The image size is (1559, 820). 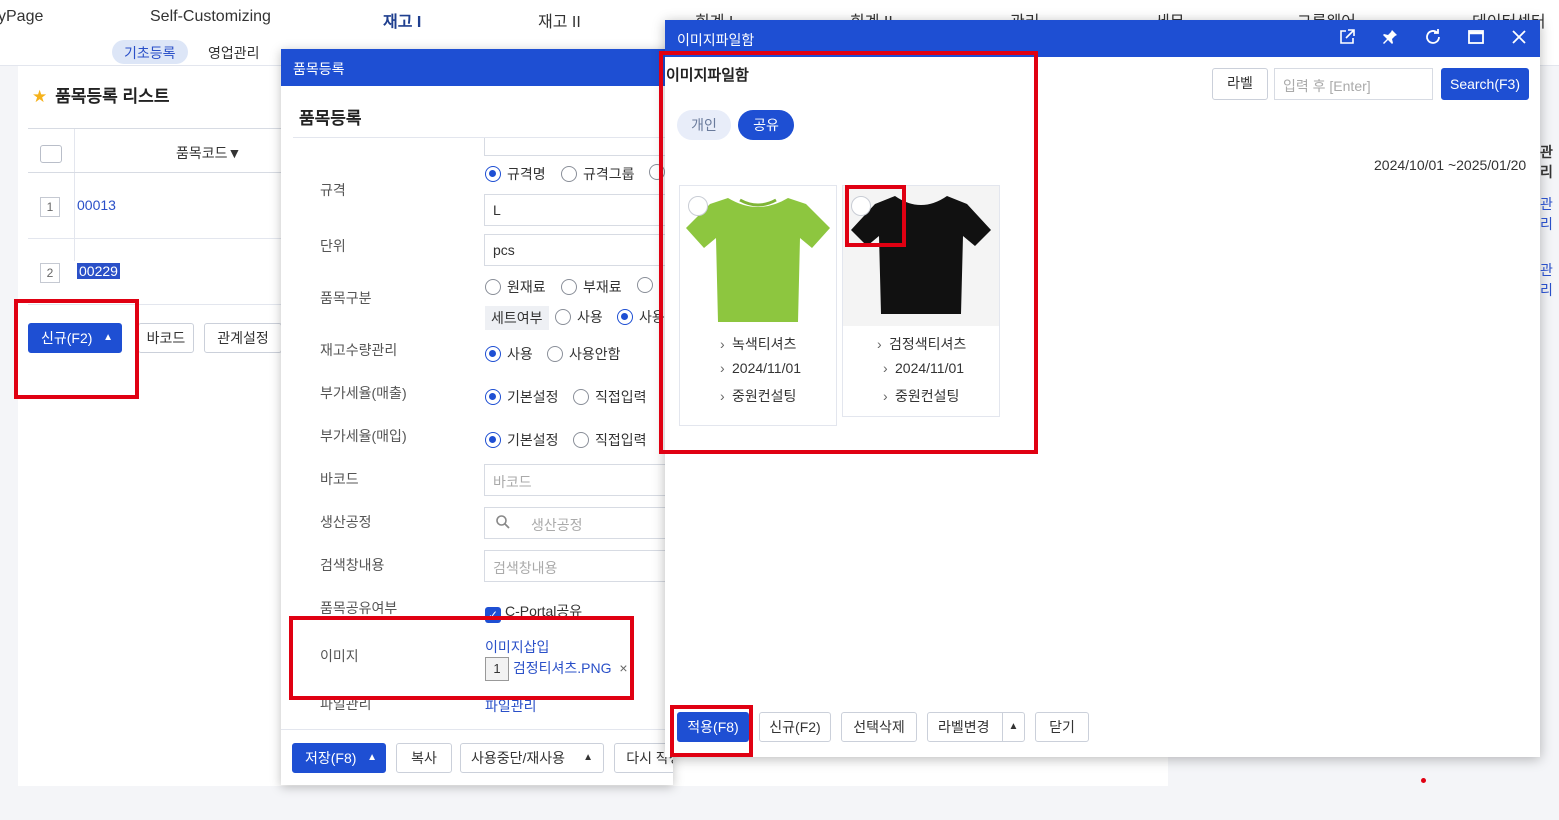 I want to click on spec-input: L, so click(x=578, y=210).